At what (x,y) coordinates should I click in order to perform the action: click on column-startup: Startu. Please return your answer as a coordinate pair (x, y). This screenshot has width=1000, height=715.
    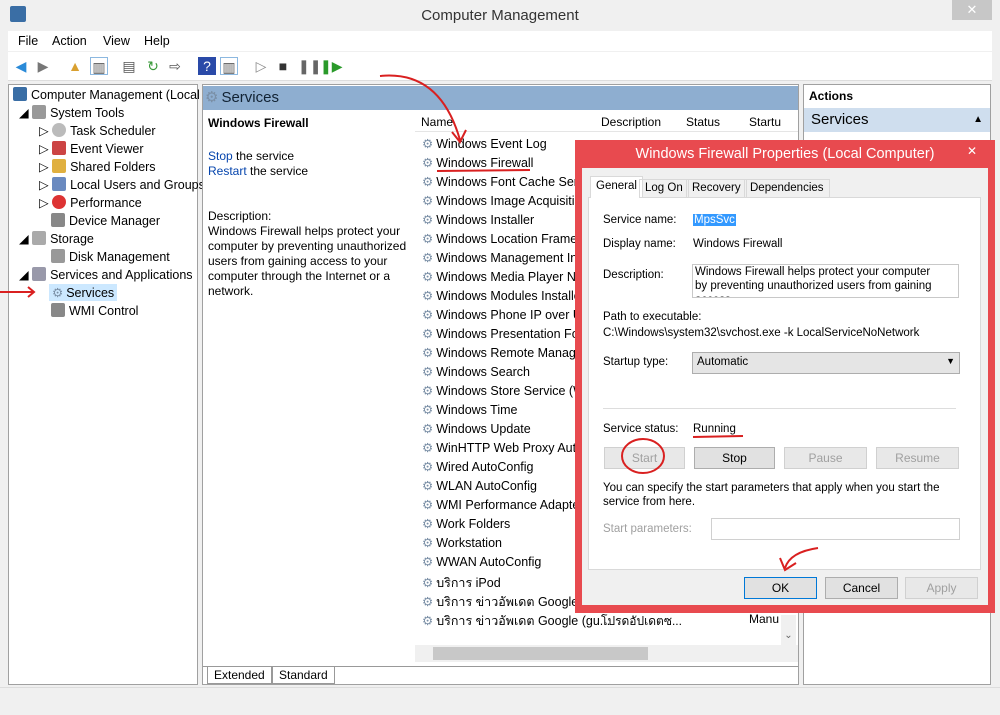
    Looking at the image, I should click on (765, 122).